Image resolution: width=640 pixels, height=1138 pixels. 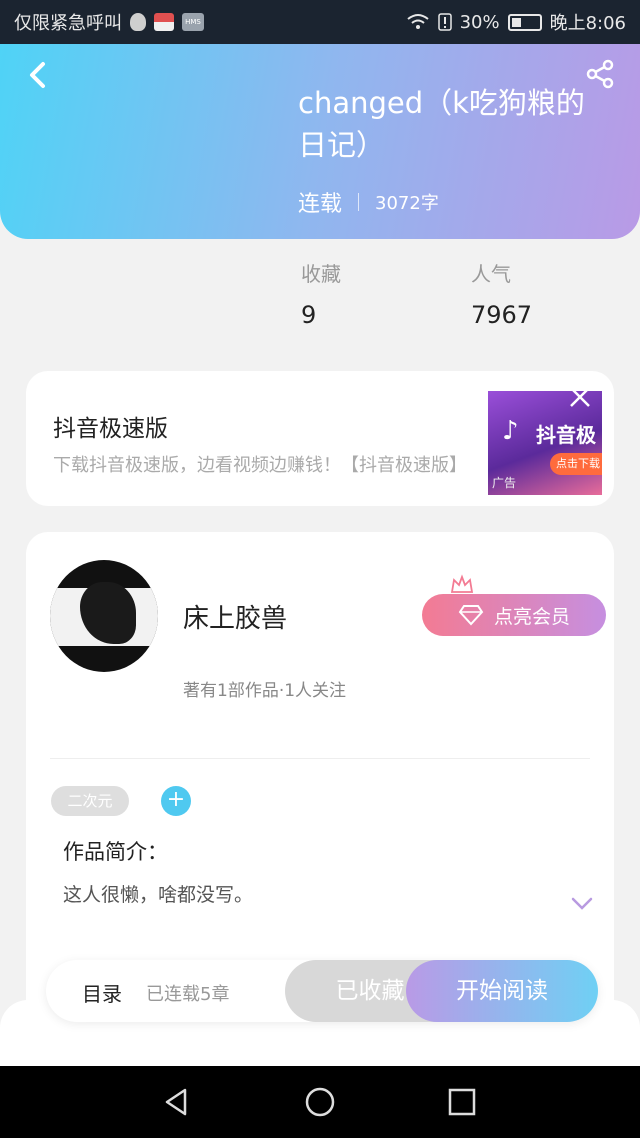 What do you see at coordinates (471, 615) in the screenshot?
I see `diamond-icon` at bounding box center [471, 615].